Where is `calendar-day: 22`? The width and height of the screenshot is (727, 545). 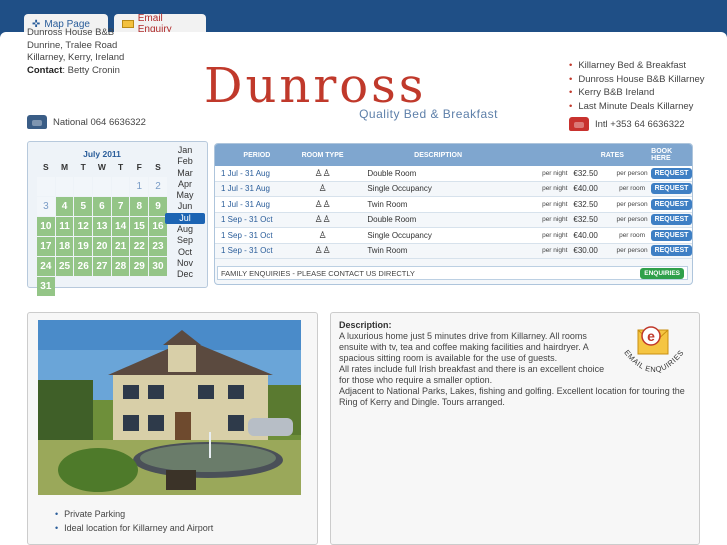
calendar-day: 22 is located at coordinates (139, 246).